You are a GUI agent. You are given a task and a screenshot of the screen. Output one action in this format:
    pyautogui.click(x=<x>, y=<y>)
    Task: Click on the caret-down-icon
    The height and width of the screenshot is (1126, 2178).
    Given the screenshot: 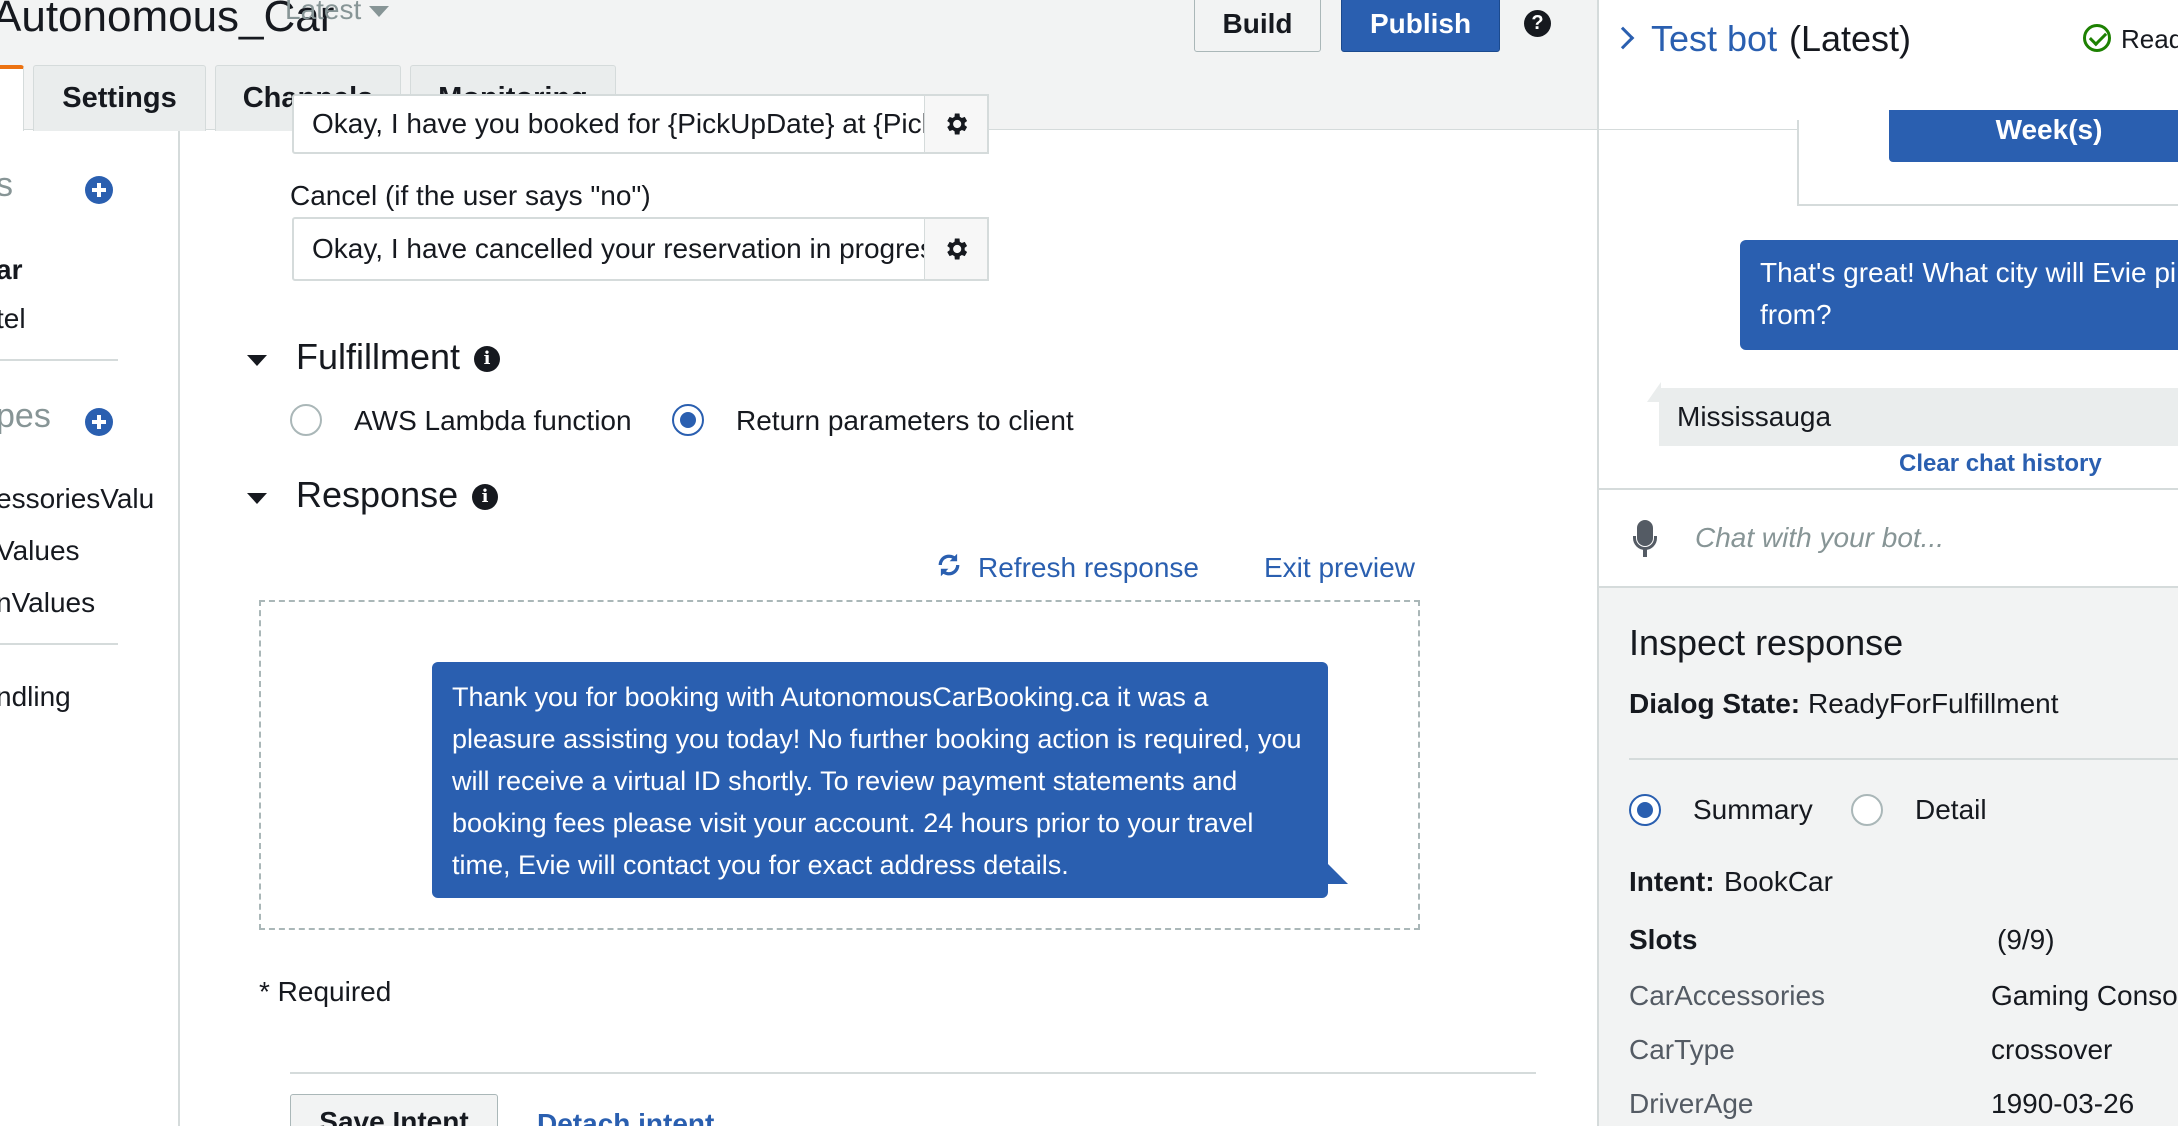 What is the action you would take?
    pyautogui.click(x=379, y=12)
    